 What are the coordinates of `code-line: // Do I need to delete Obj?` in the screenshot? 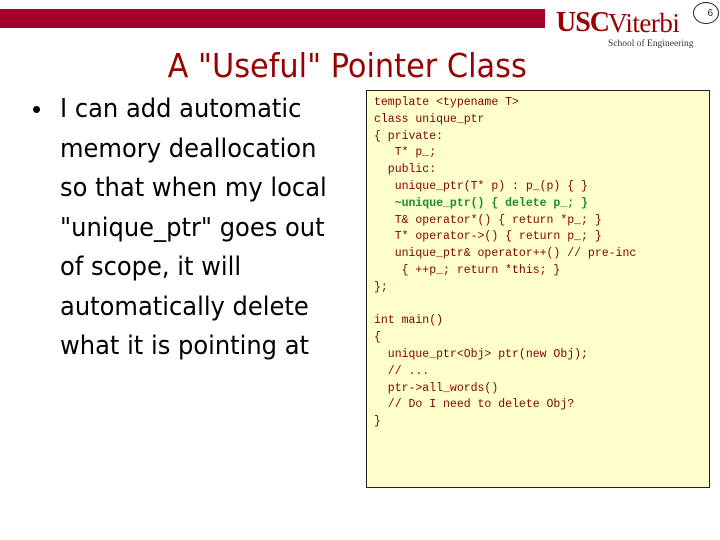 It's located at (474, 405).